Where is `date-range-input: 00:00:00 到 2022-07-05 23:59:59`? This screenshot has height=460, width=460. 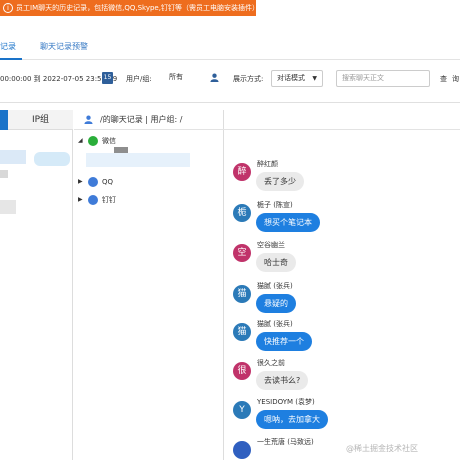 date-range-input: 00:00:00 到 2022-07-05 23:59:59 is located at coordinates (58, 79).